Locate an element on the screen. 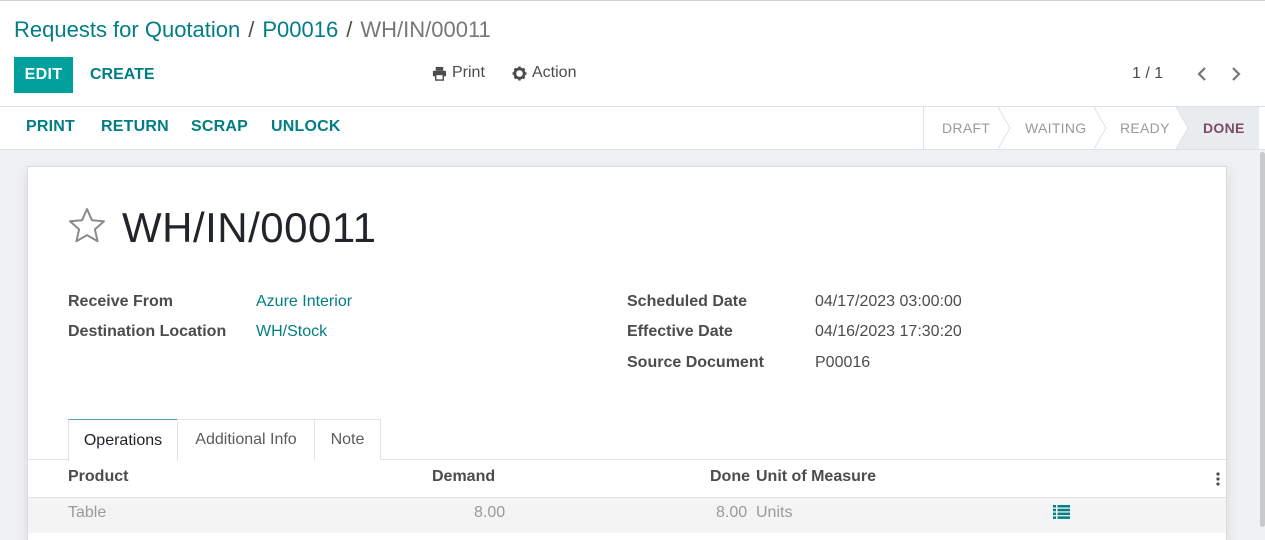 Image resolution: width=1265 pixels, height=540 pixels. gear-icon is located at coordinates (519, 73).